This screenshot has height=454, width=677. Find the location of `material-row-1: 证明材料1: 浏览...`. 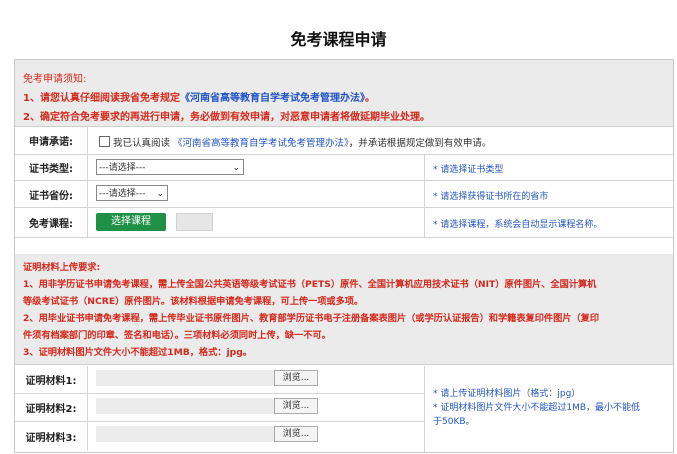

material-row-1: 证明材料1: 浏览... is located at coordinates (219, 380).